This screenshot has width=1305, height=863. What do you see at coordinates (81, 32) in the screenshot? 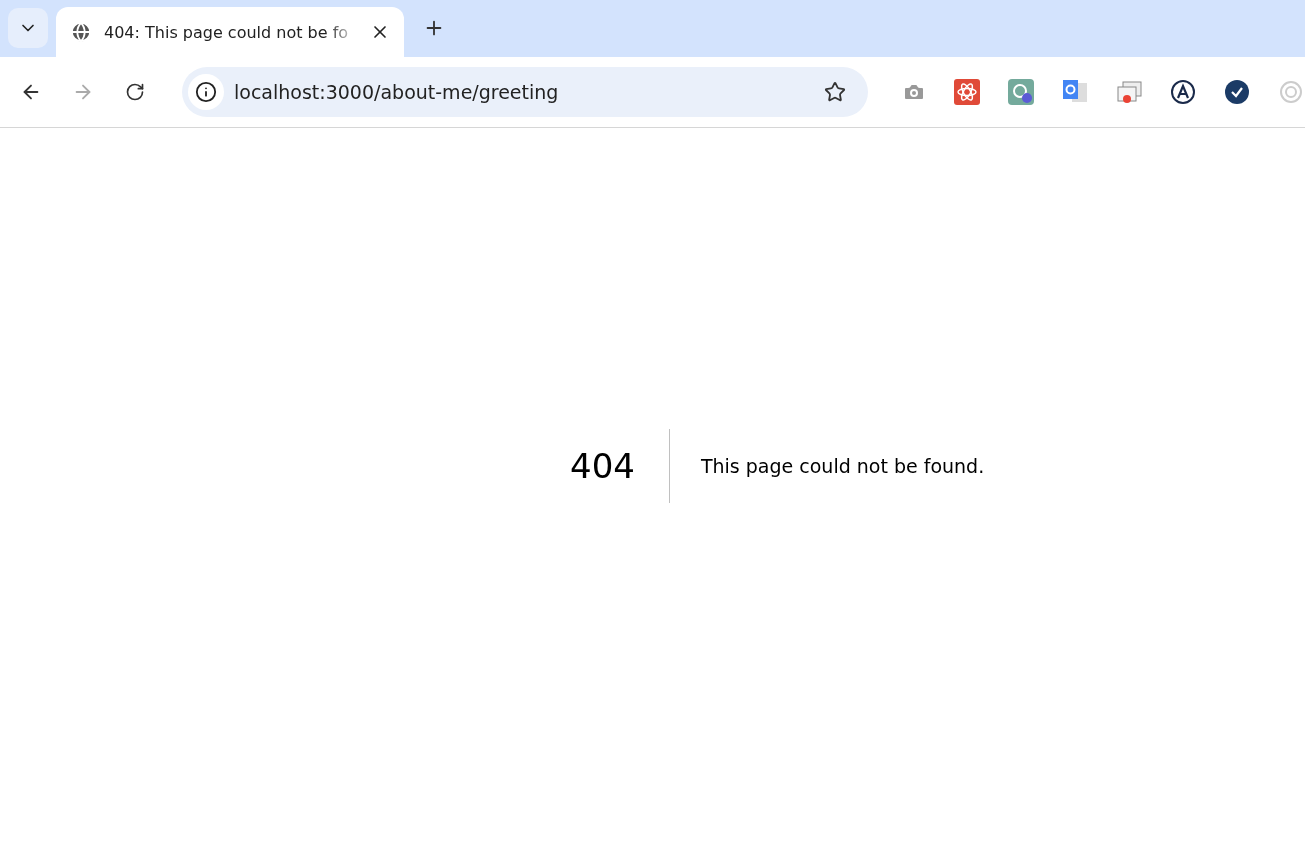
I see `globe-icon` at bounding box center [81, 32].